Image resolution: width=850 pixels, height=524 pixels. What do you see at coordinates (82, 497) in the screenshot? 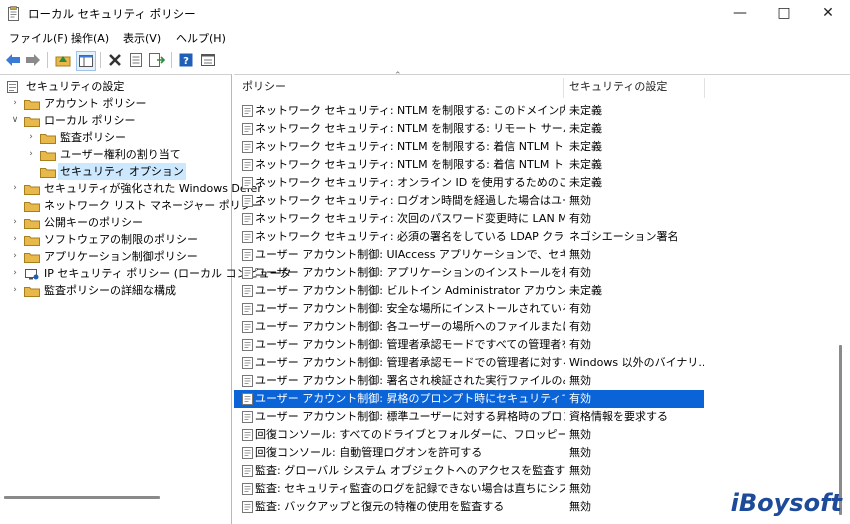
I see `horizontal-scrollbar` at bounding box center [82, 497].